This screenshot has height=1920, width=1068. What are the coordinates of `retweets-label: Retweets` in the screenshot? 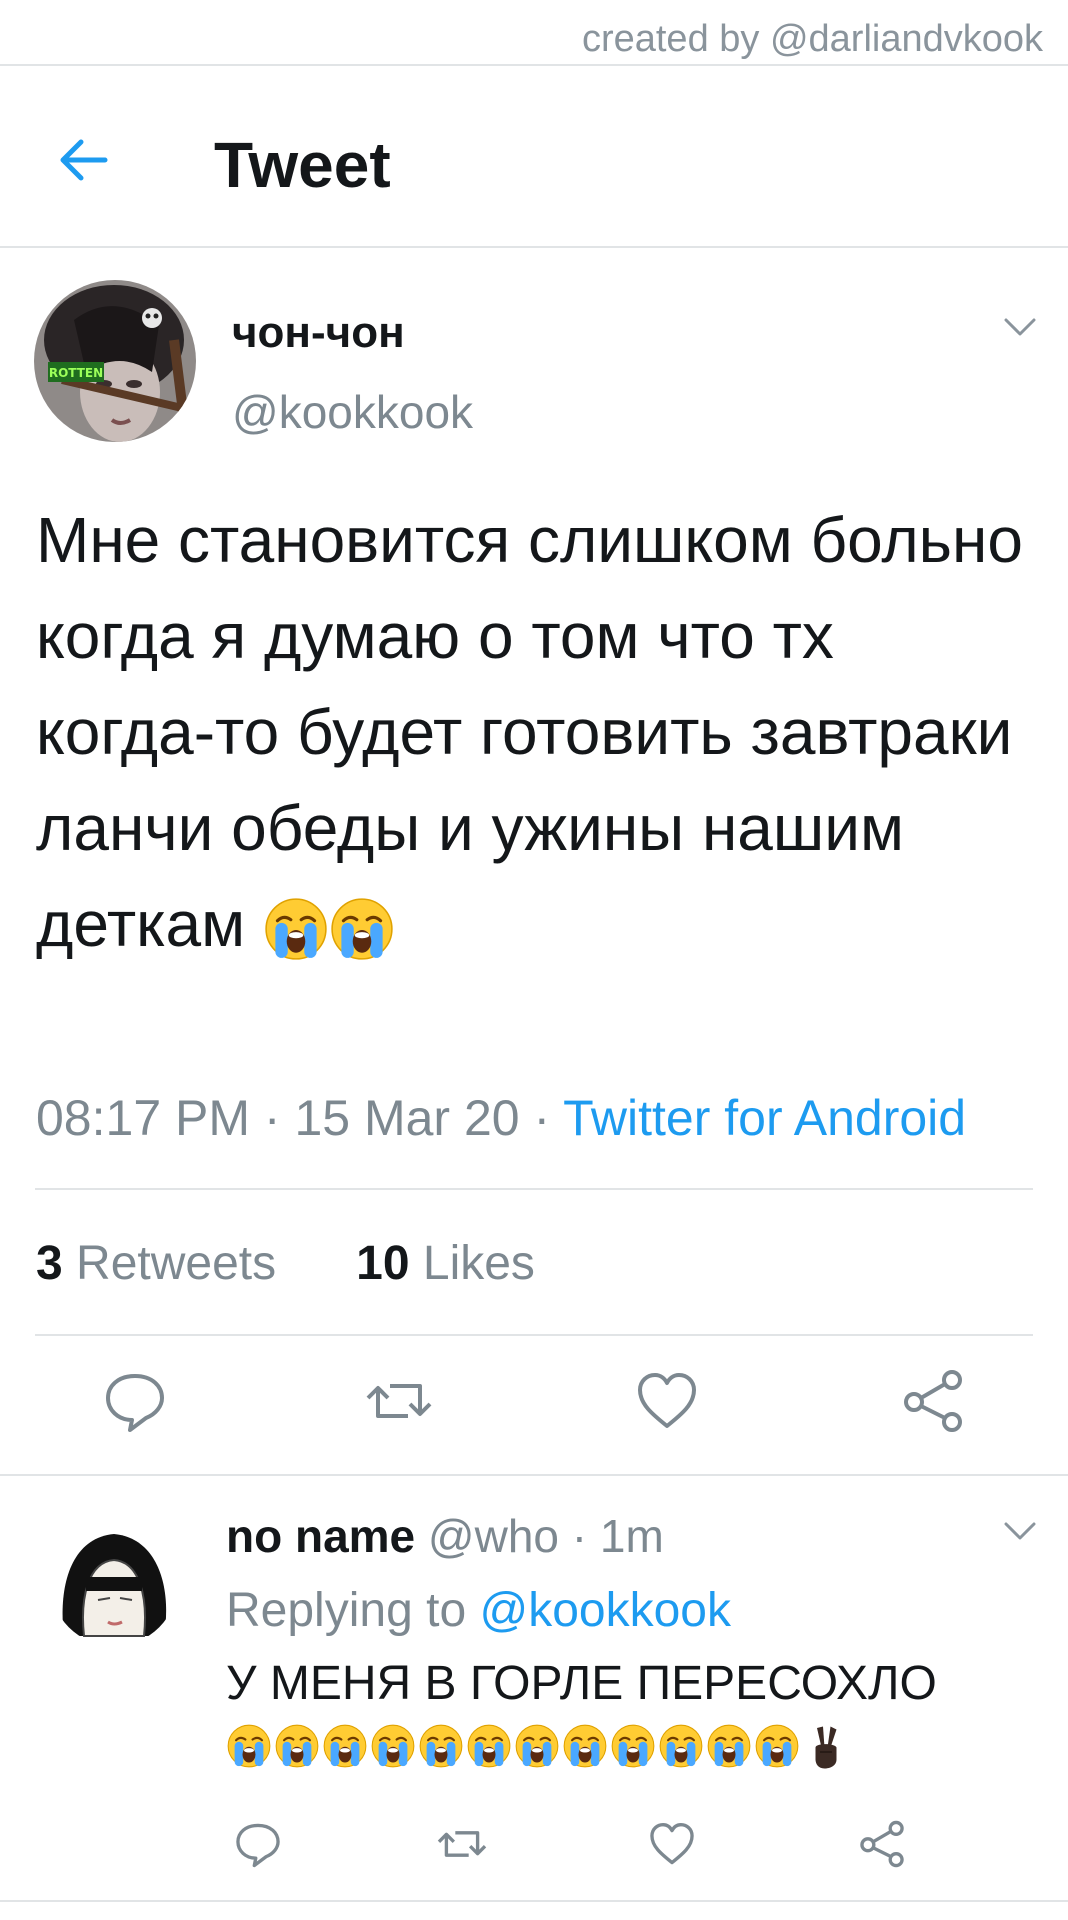 It's located at (169, 1263).